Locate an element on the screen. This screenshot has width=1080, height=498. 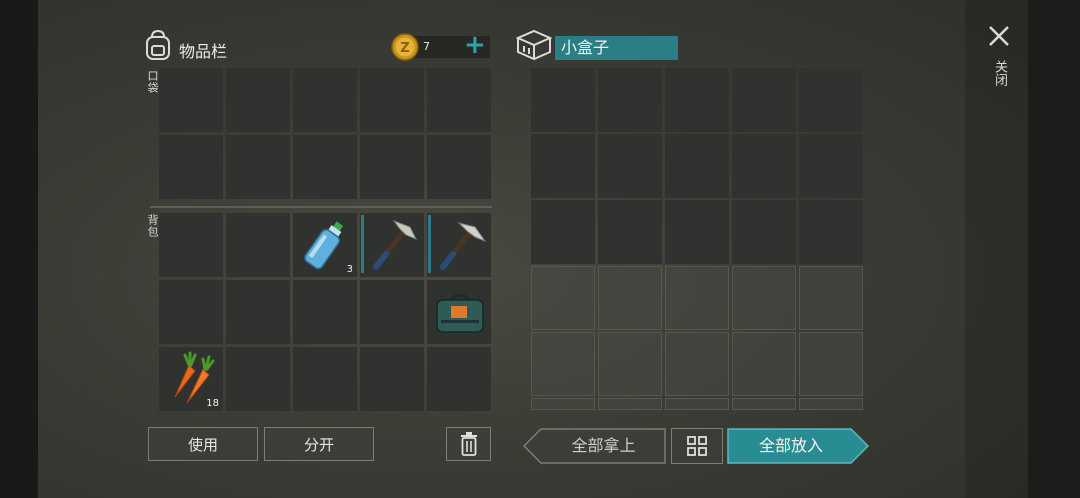
medkit-bag-icon is located at coordinates (460, 313).